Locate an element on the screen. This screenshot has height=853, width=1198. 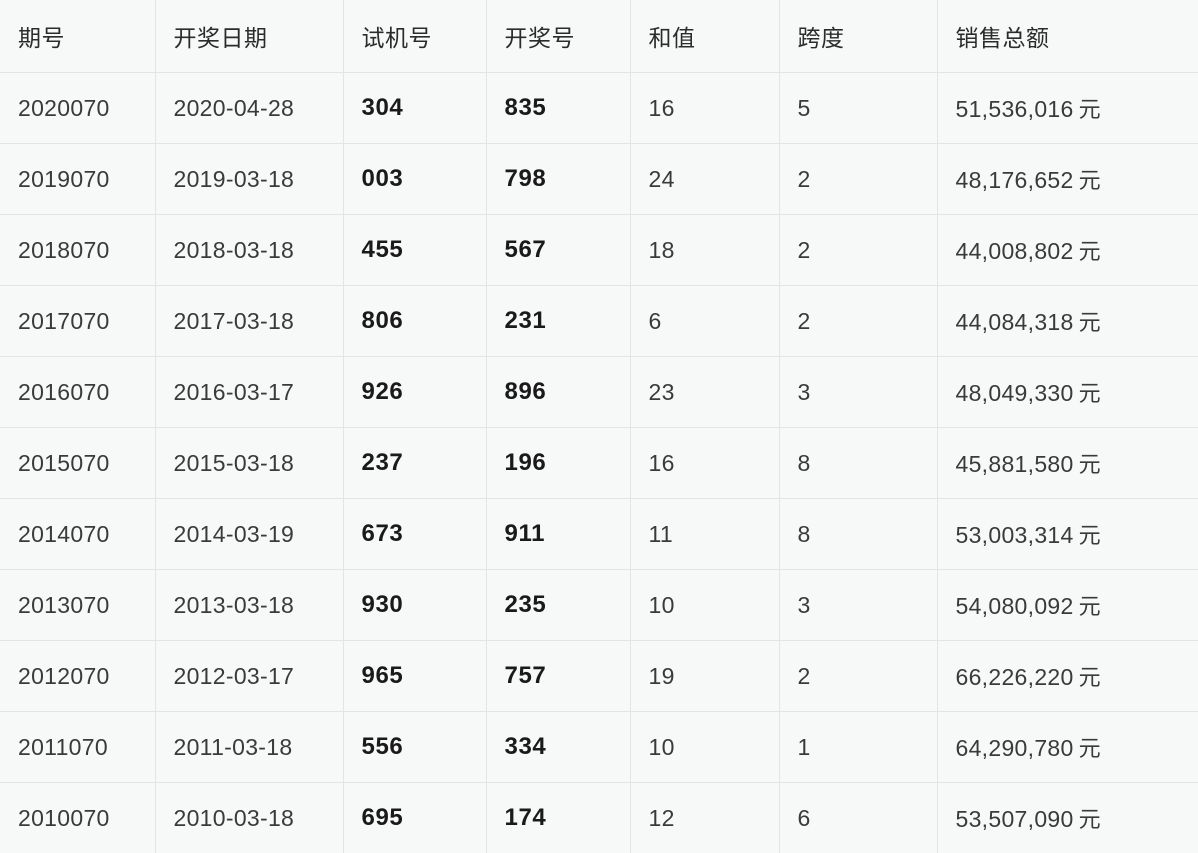
cell-draw-number: 334 is located at coordinates (558, 747).